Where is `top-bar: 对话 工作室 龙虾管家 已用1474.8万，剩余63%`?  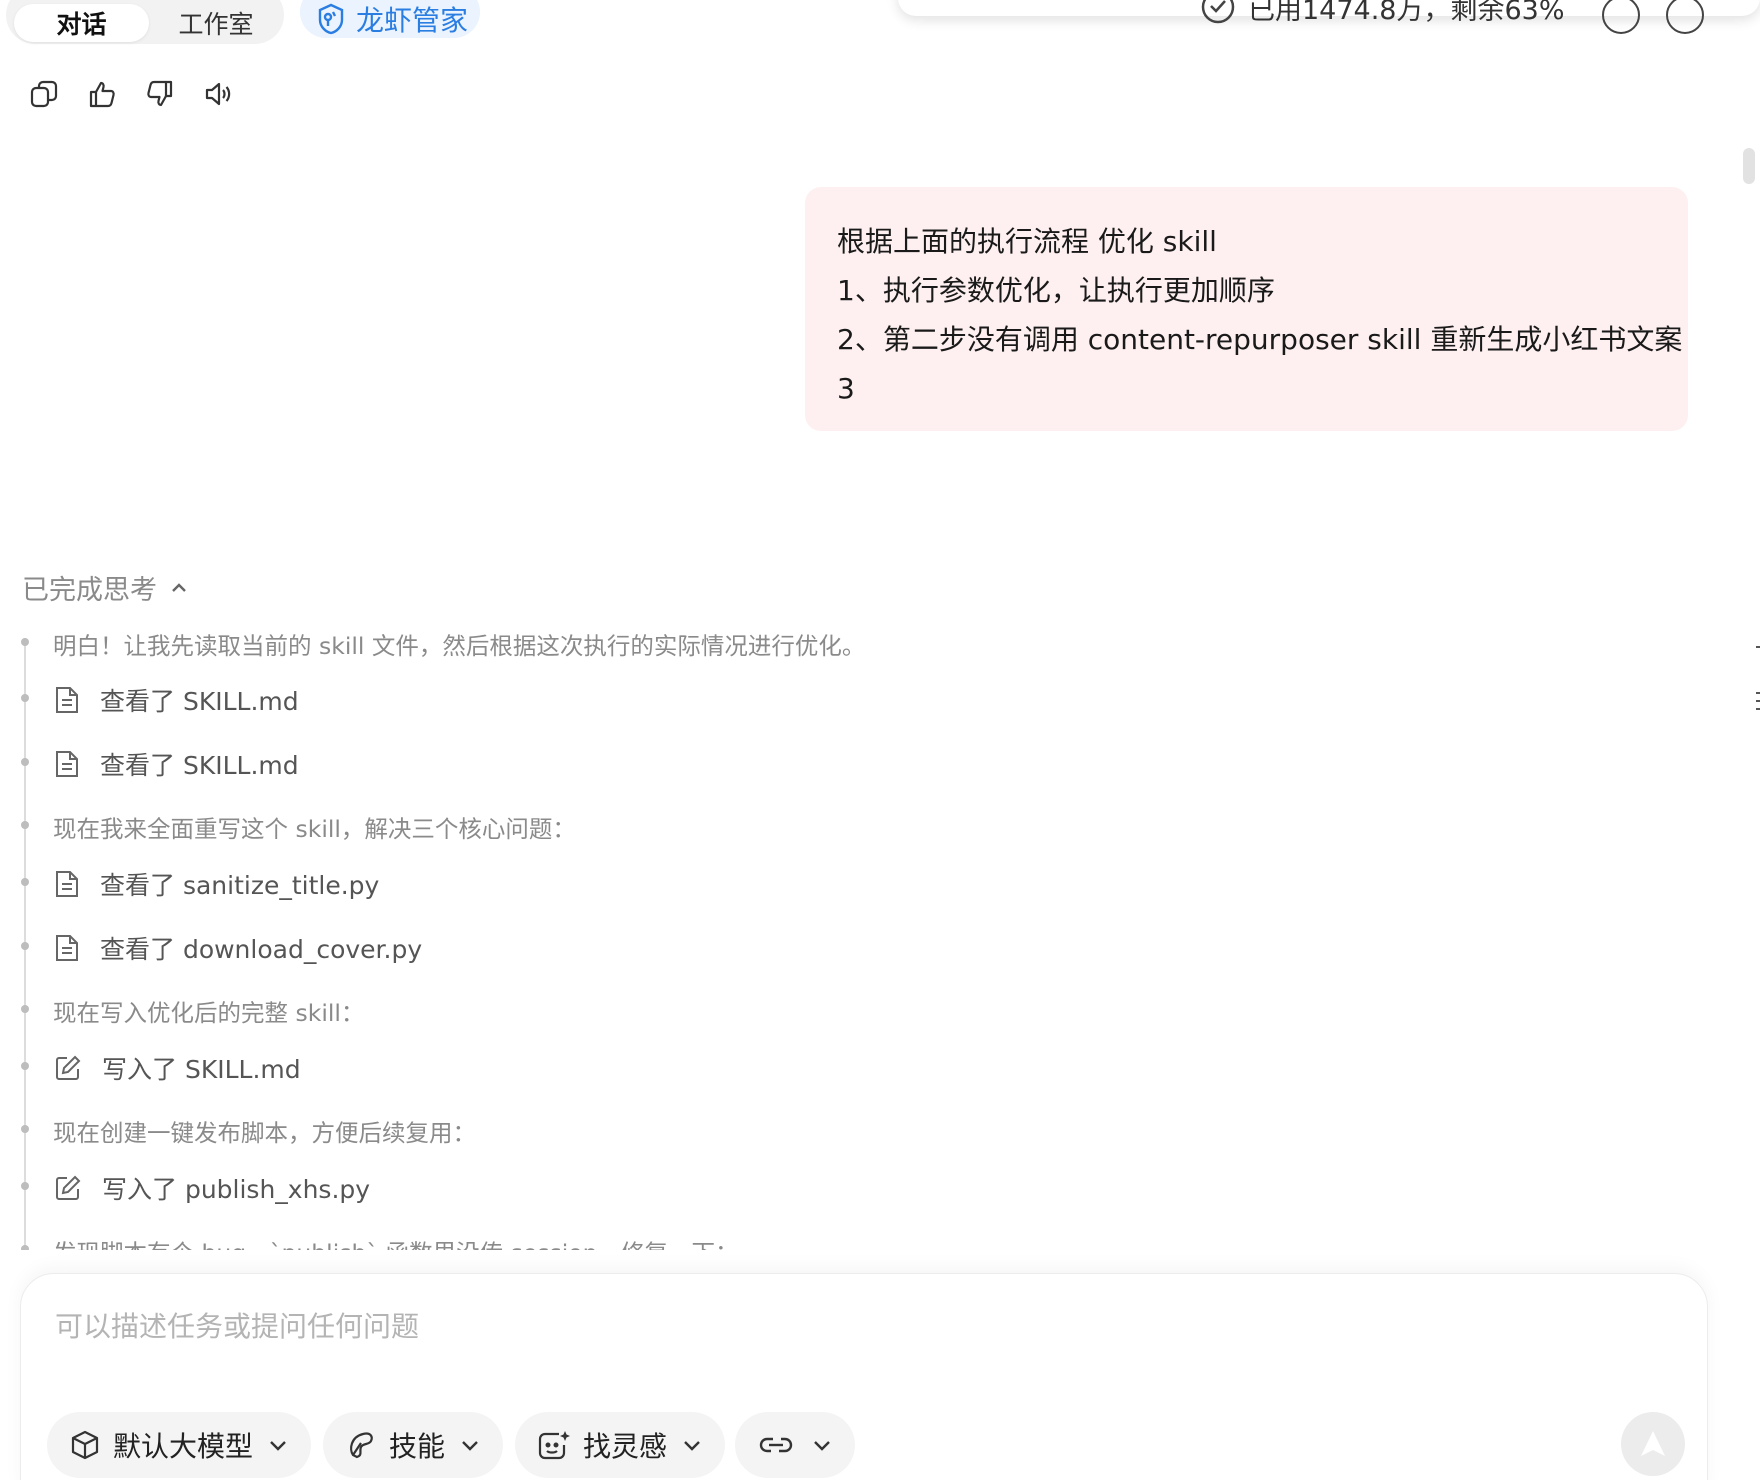
top-bar: 对话 工作室 龙虾管家 已用1474.8万，剩余63% is located at coordinates (880, 24).